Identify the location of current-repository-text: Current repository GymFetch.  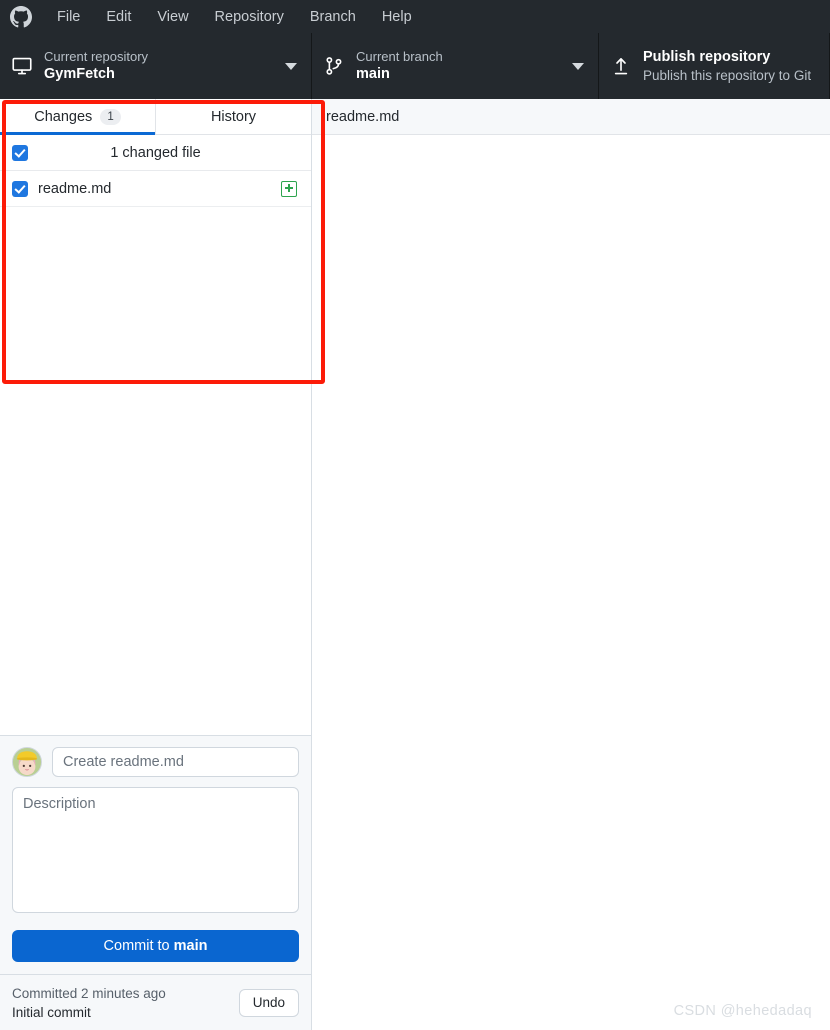
(96, 66).